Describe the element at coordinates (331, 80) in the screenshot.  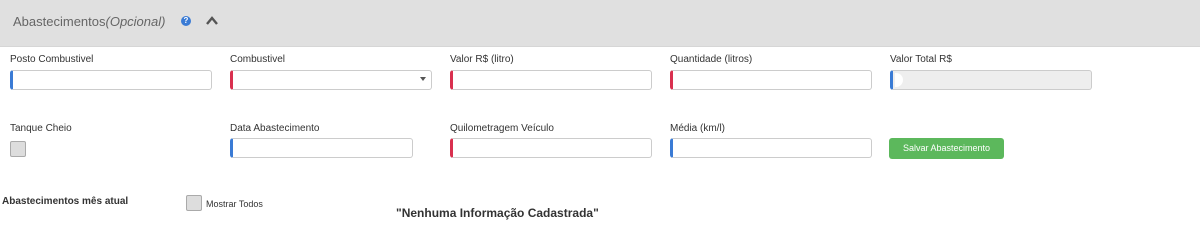
I see `combustivel-select` at that location.